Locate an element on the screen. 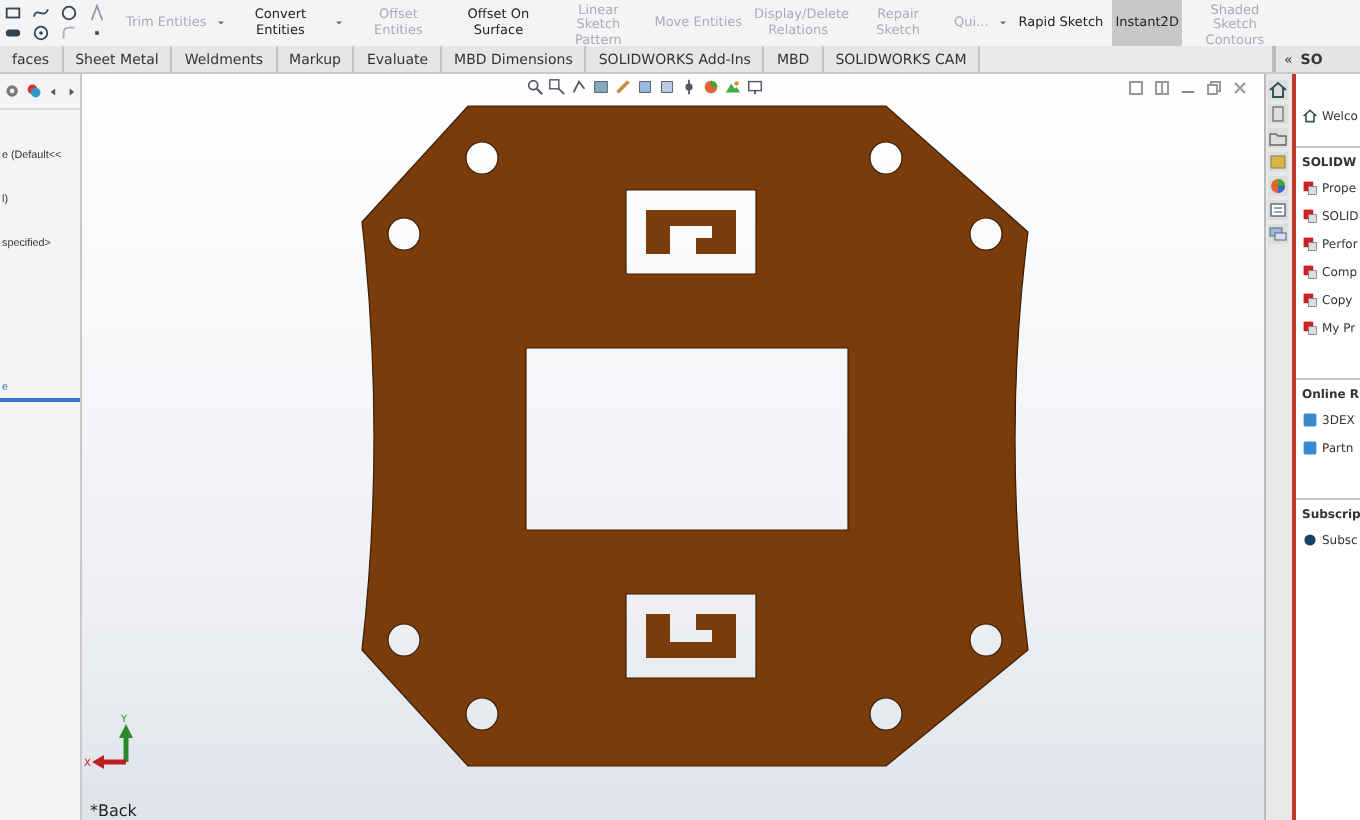 This screenshot has height=820, width=1360. polygon-icon is located at coordinates (41, 33).